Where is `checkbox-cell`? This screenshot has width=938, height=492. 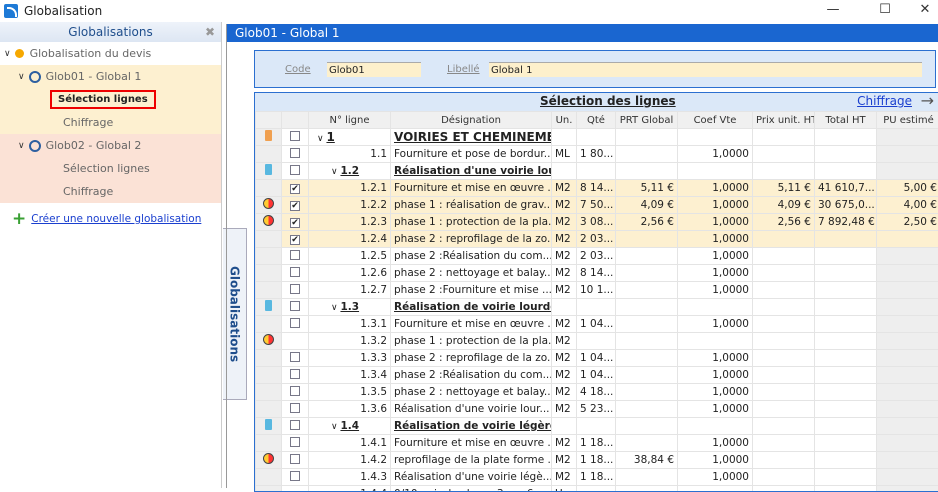
checkbox-cell is located at coordinates (295, 392).